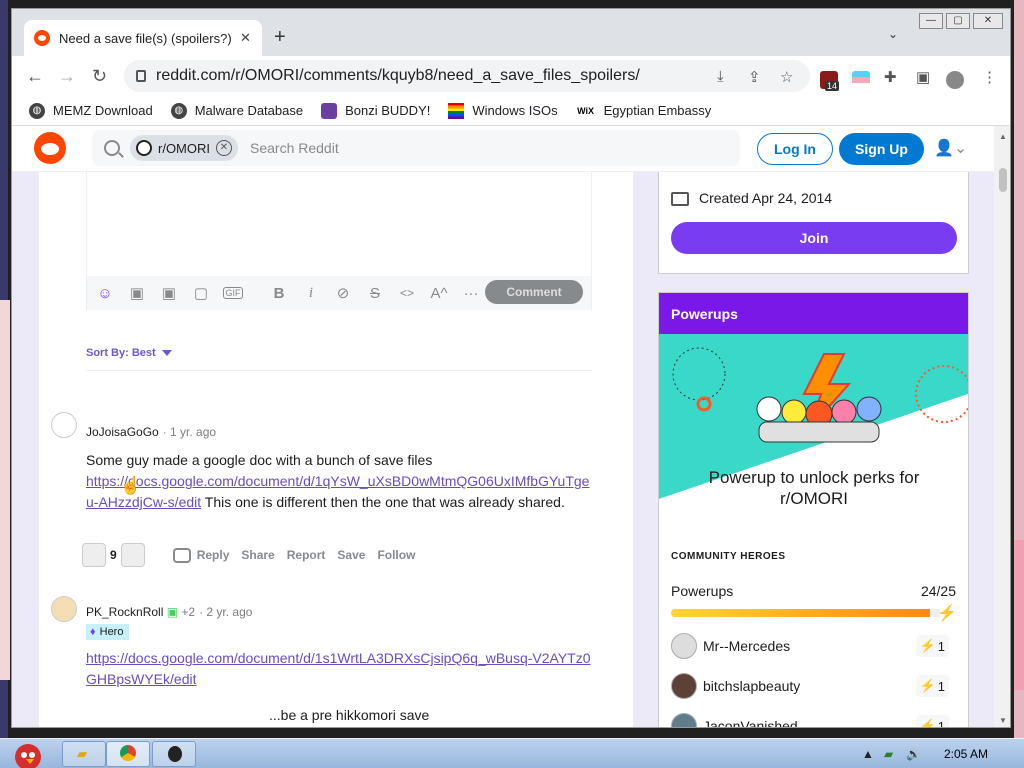 Image resolution: width=1024 pixels, height=768 pixels. What do you see at coordinates (881, 149) in the screenshot?
I see `sign-up-button: Sign Up` at bounding box center [881, 149].